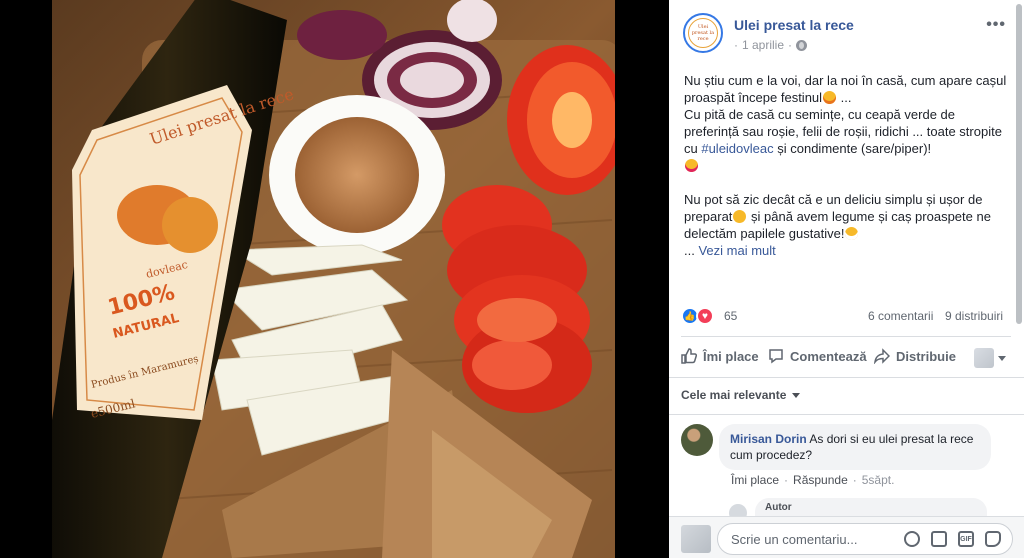  Describe the element at coordinates (776, 356) in the screenshot. I see `comment-icon` at that location.